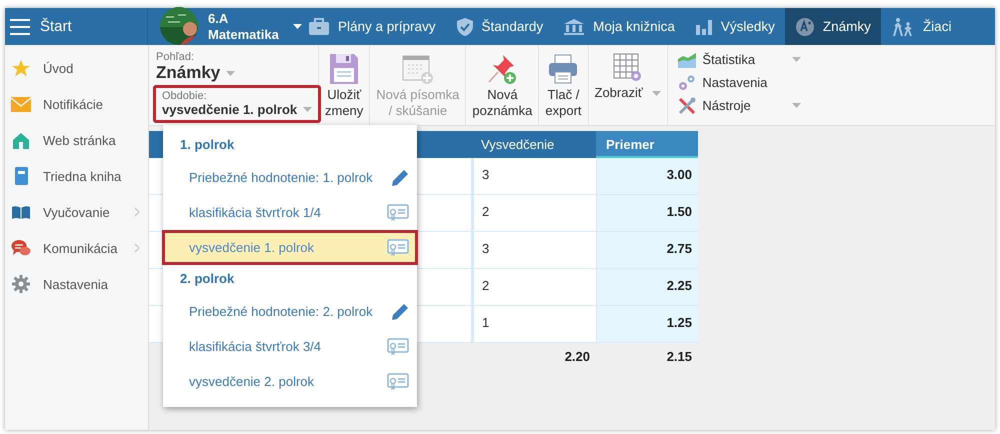 This screenshot has height=434, width=1000. What do you see at coordinates (76, 68) in the screenshot?
I see `sidebar-item: Úvod` at bounding box center [76, 68].